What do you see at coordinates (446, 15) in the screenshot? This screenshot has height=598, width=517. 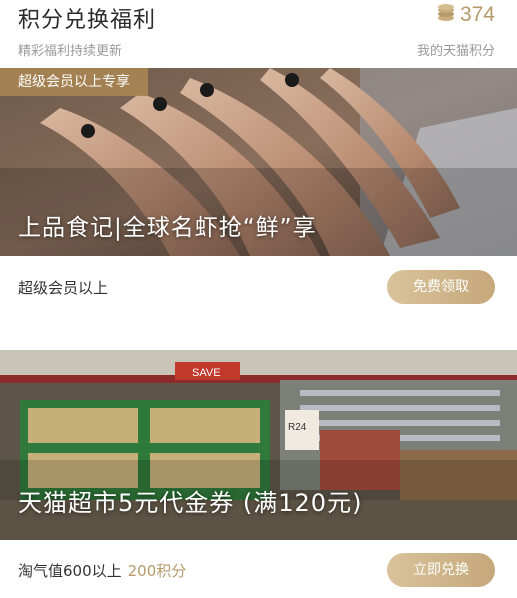 I see `coins-icon` at bounding box center [446, 15].